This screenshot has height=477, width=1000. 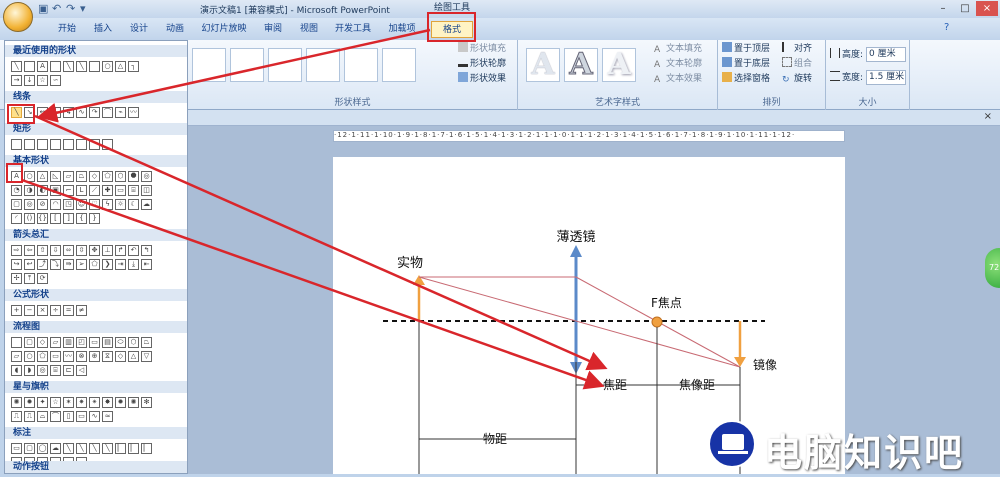 I want to click on watermark: 电脑知识吧, so click(x=853, y=446).